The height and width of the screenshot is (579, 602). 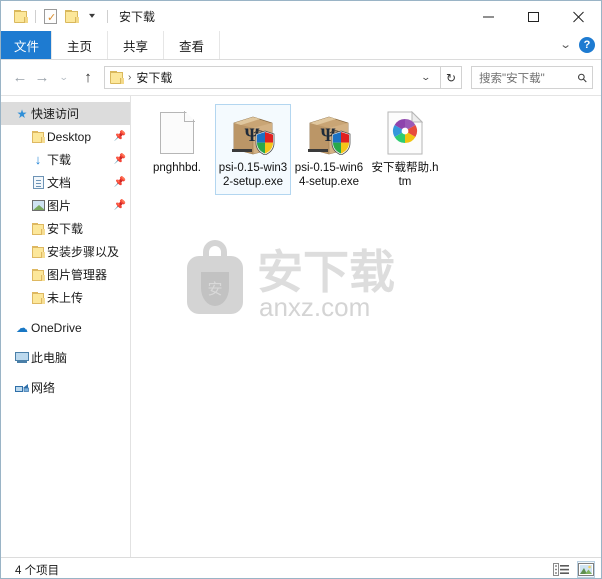 What do you see at coordinates (405, 175) in the screenshot?
I see `file-name-label: 安下载帮助.htm` at bounding box center [405, 175].